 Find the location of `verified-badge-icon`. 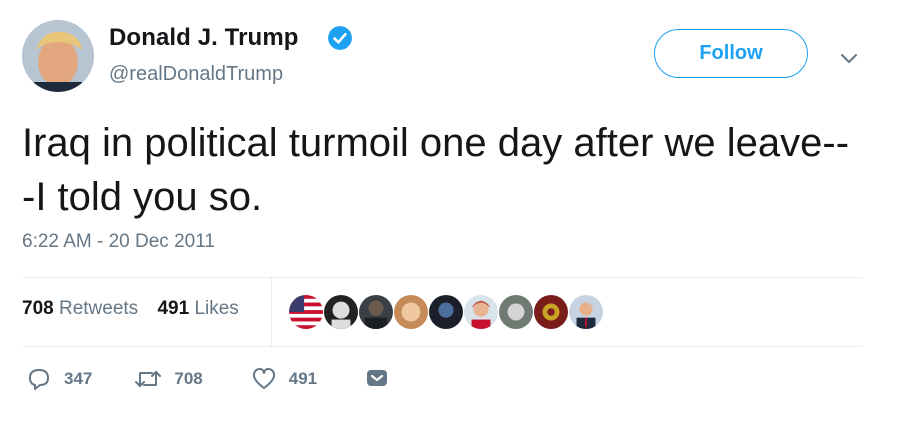

verified-badge-icon is located at coordinates (340, 38).